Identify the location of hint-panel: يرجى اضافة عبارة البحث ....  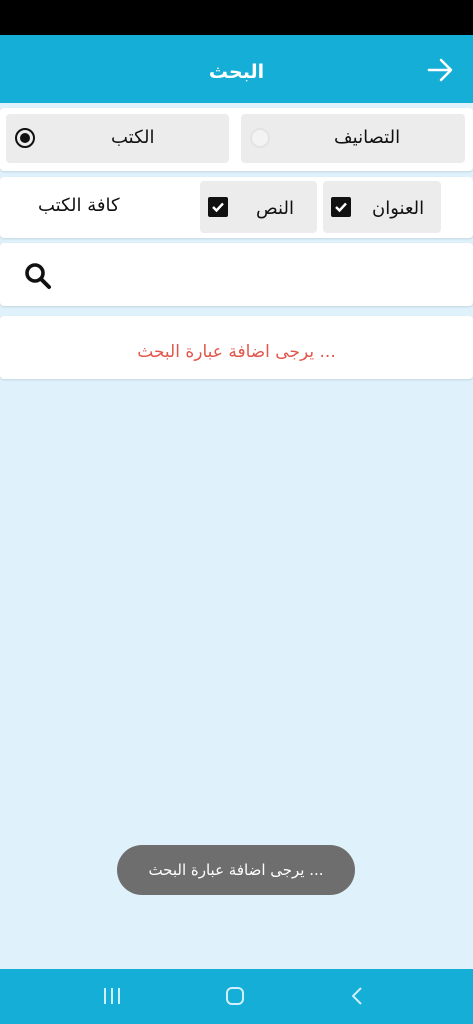
(236, 347).